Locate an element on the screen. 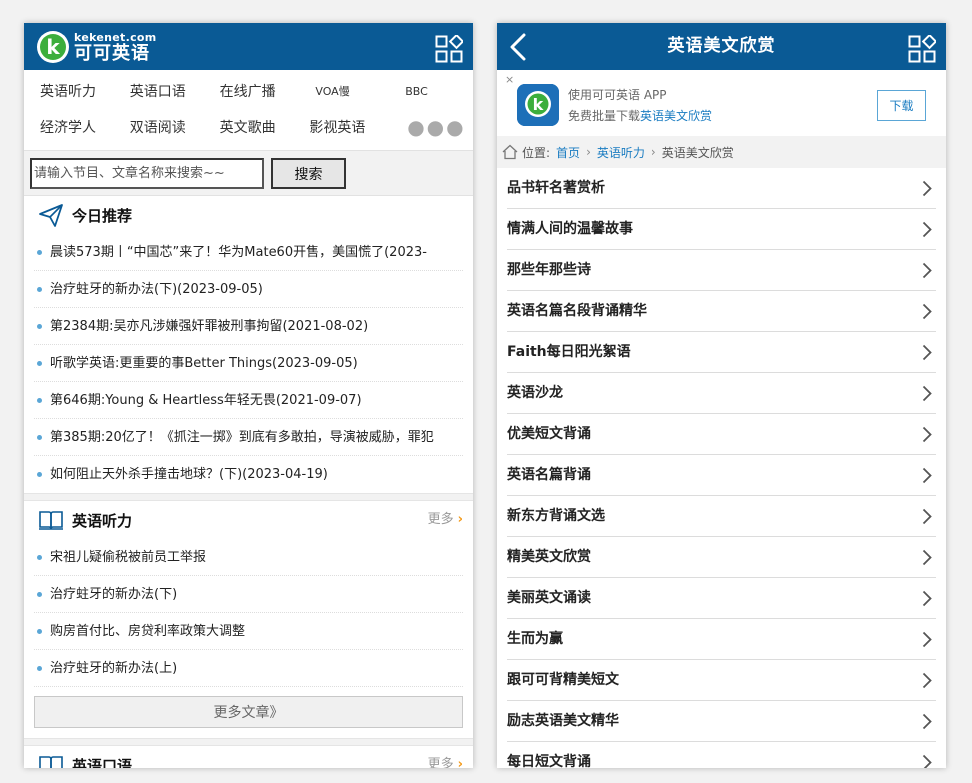 The width and height of the screenshot is (972, 783). list-item-label: 英语名篇背诵 is located at coordinates (549, 475).